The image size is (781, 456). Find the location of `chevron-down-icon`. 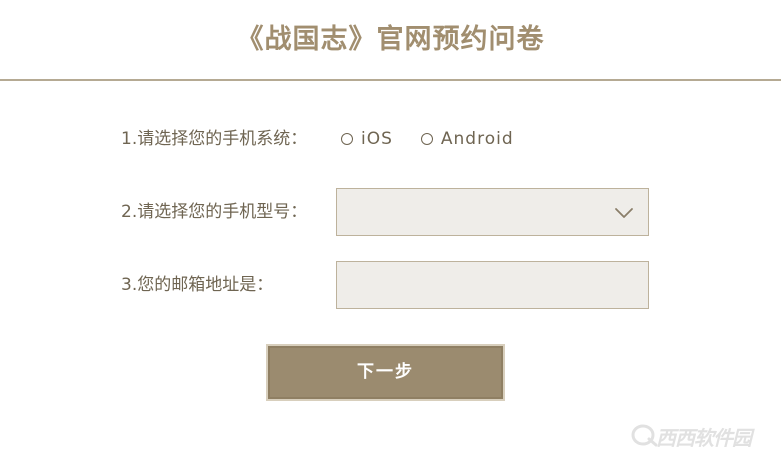

chevron-down-icon is located at coordinates (624, 213).